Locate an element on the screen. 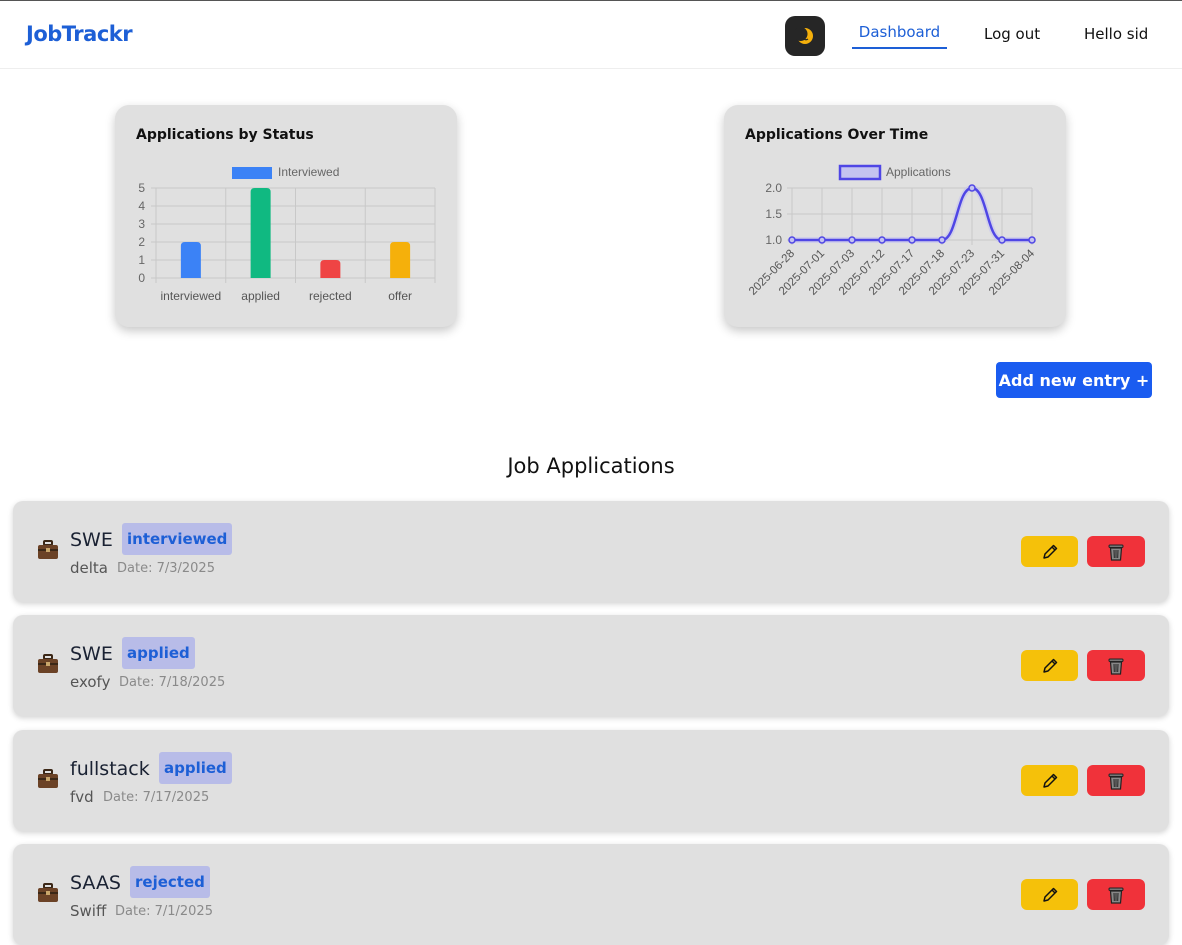 Image resolution: width=1182 pixels, height=945 pixels. y-tick-label: 4 is located at coordinates (141, 206).